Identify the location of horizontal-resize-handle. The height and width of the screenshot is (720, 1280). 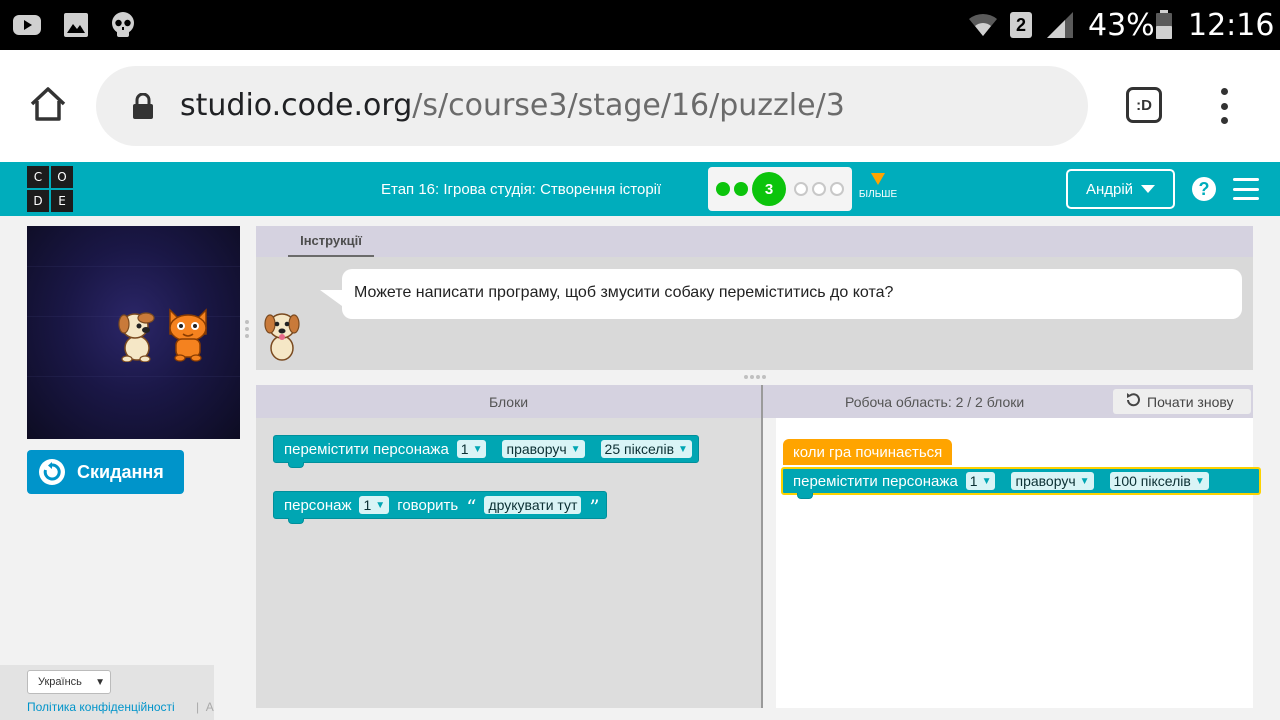
(755, 378).